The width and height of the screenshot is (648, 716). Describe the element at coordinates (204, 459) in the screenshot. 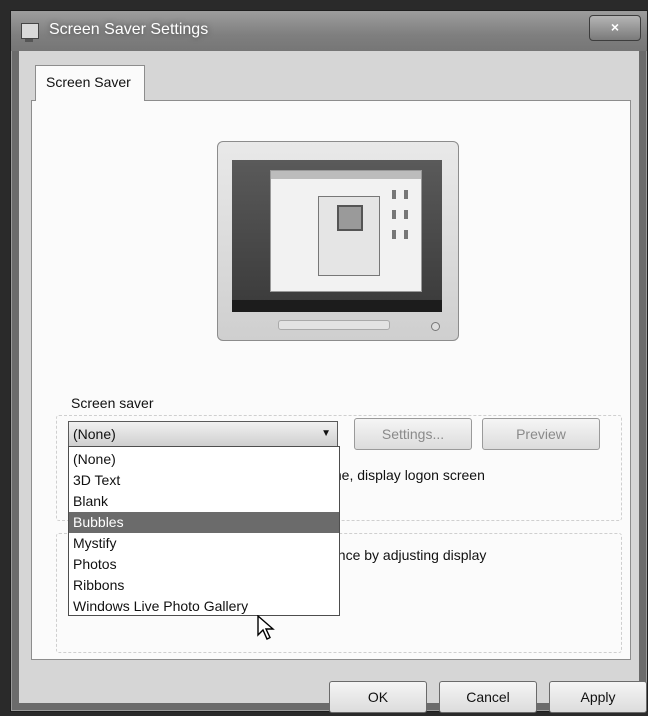

I see `option-none: (None)` at that location.